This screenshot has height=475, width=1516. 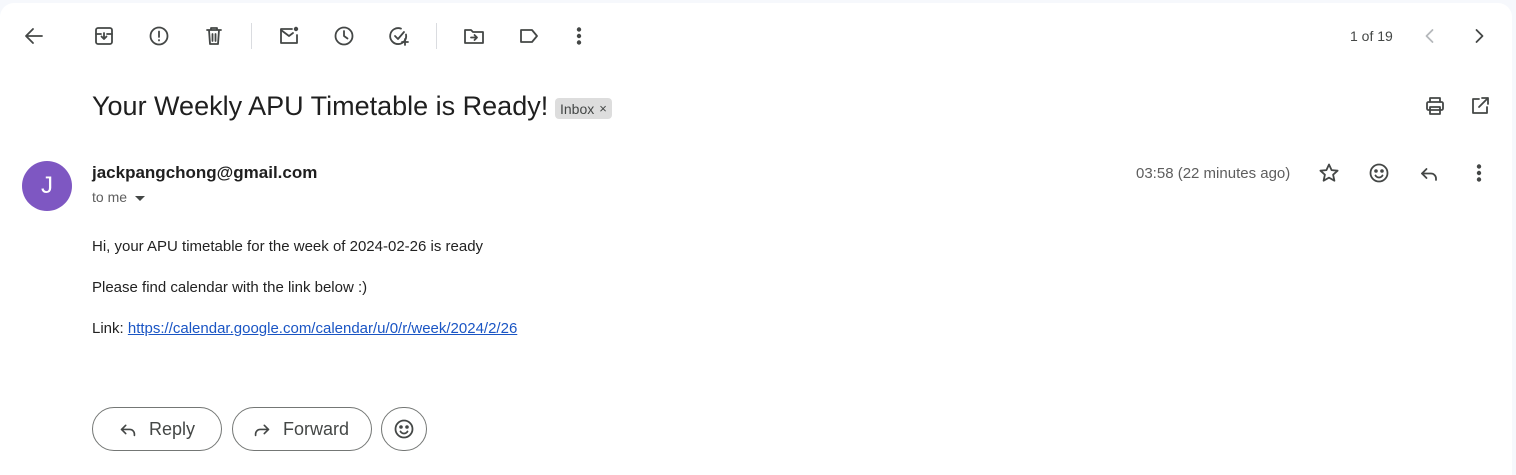 I want to click on open-in-new-icon, so click(x=1480, y=105).